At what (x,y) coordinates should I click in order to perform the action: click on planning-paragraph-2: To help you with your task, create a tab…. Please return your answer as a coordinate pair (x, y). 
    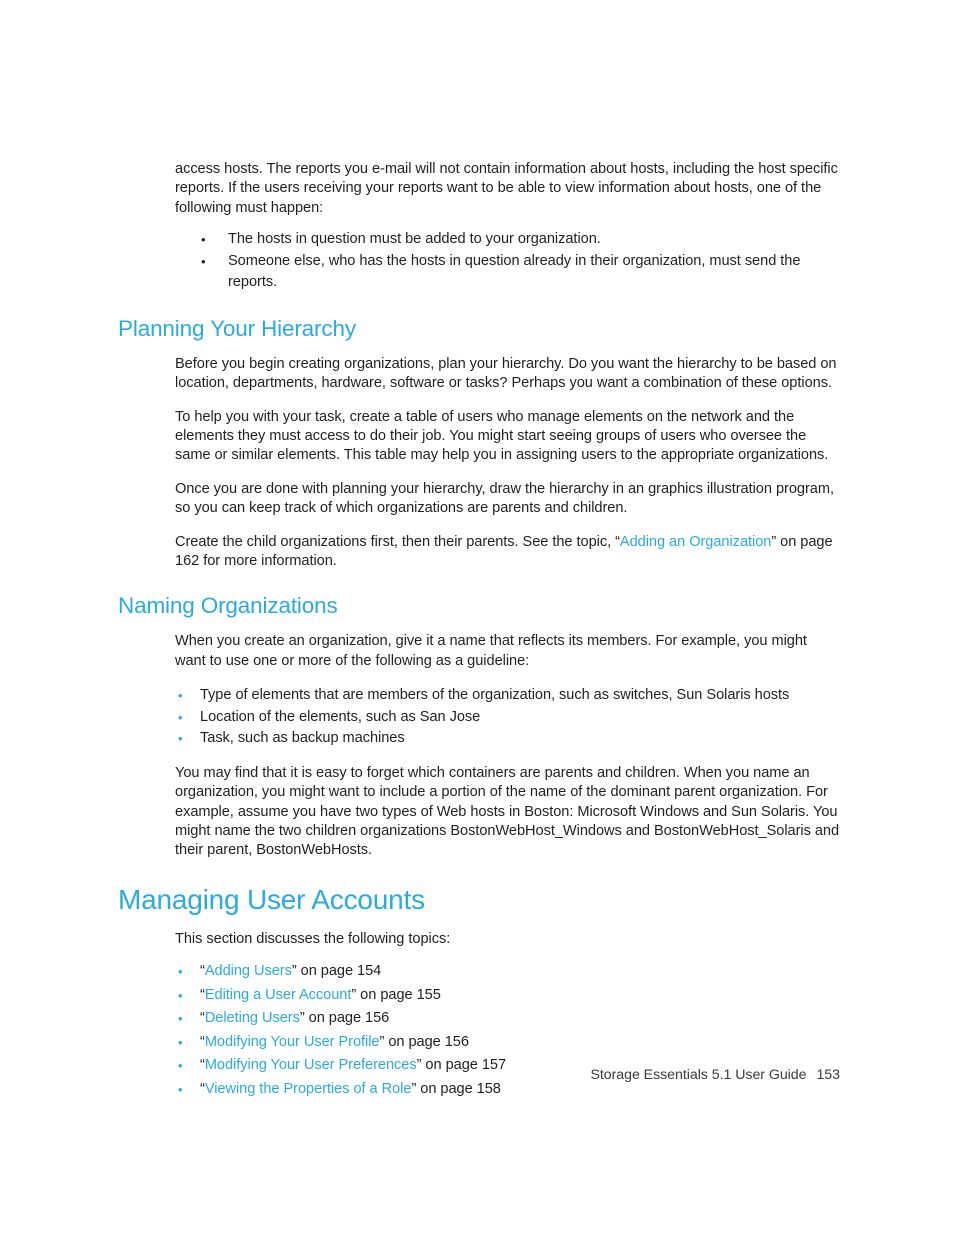
    Looking at the image, I should click on (502, 436).